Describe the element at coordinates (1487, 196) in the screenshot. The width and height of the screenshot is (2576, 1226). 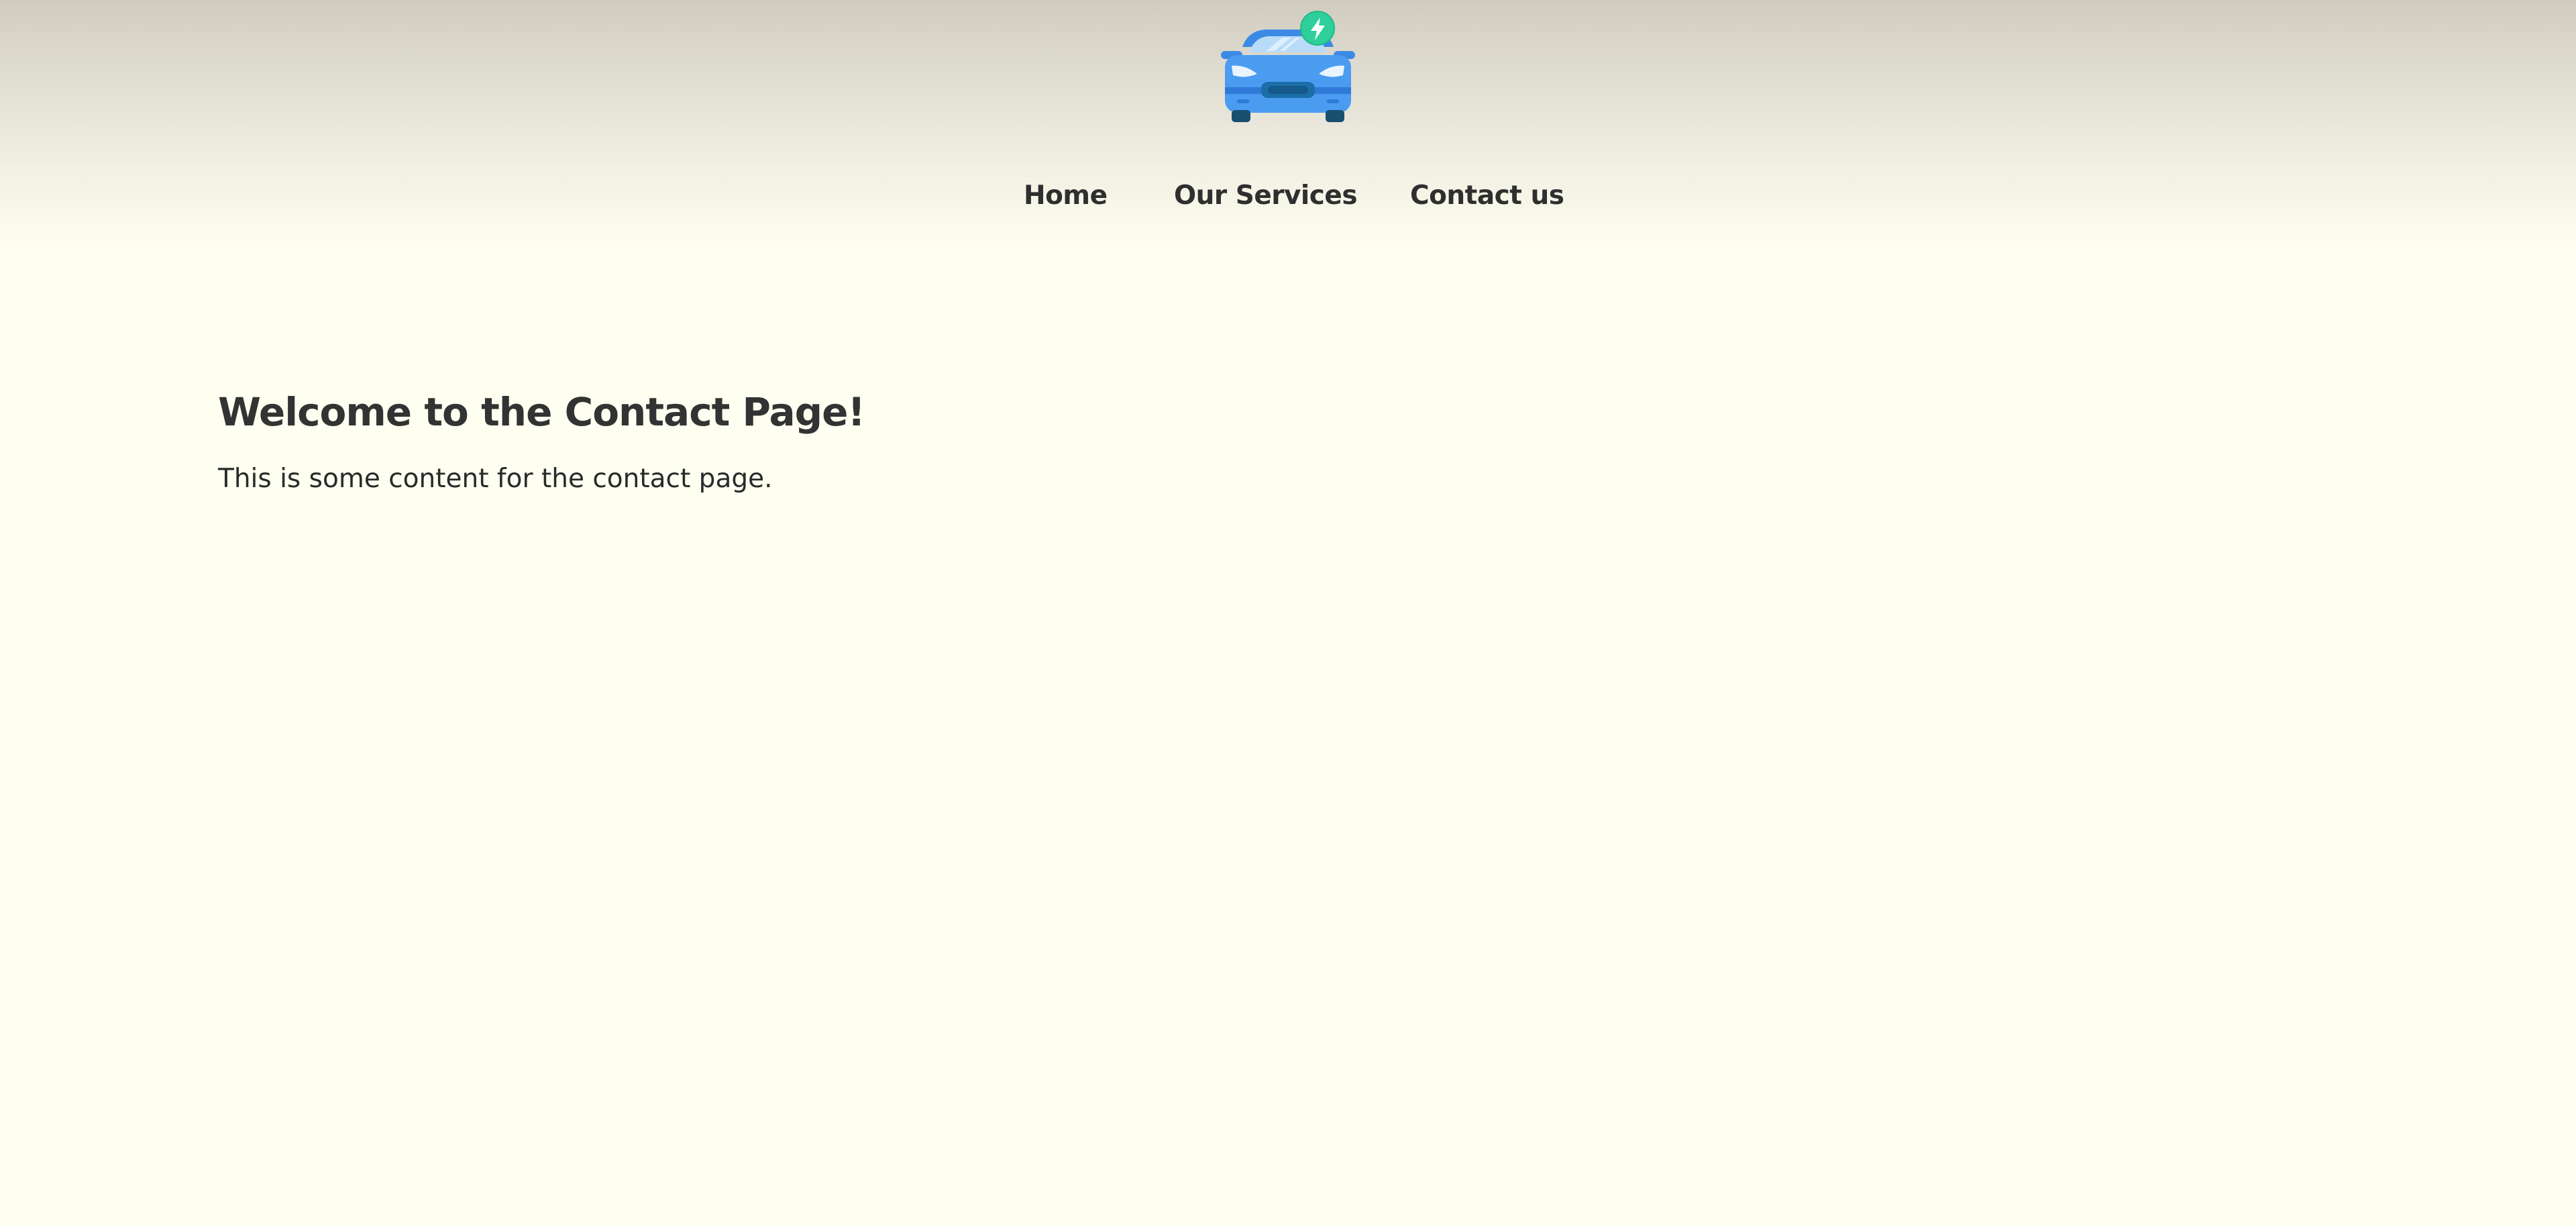
I see `nav-link-contact-us: Contact us` at that location.